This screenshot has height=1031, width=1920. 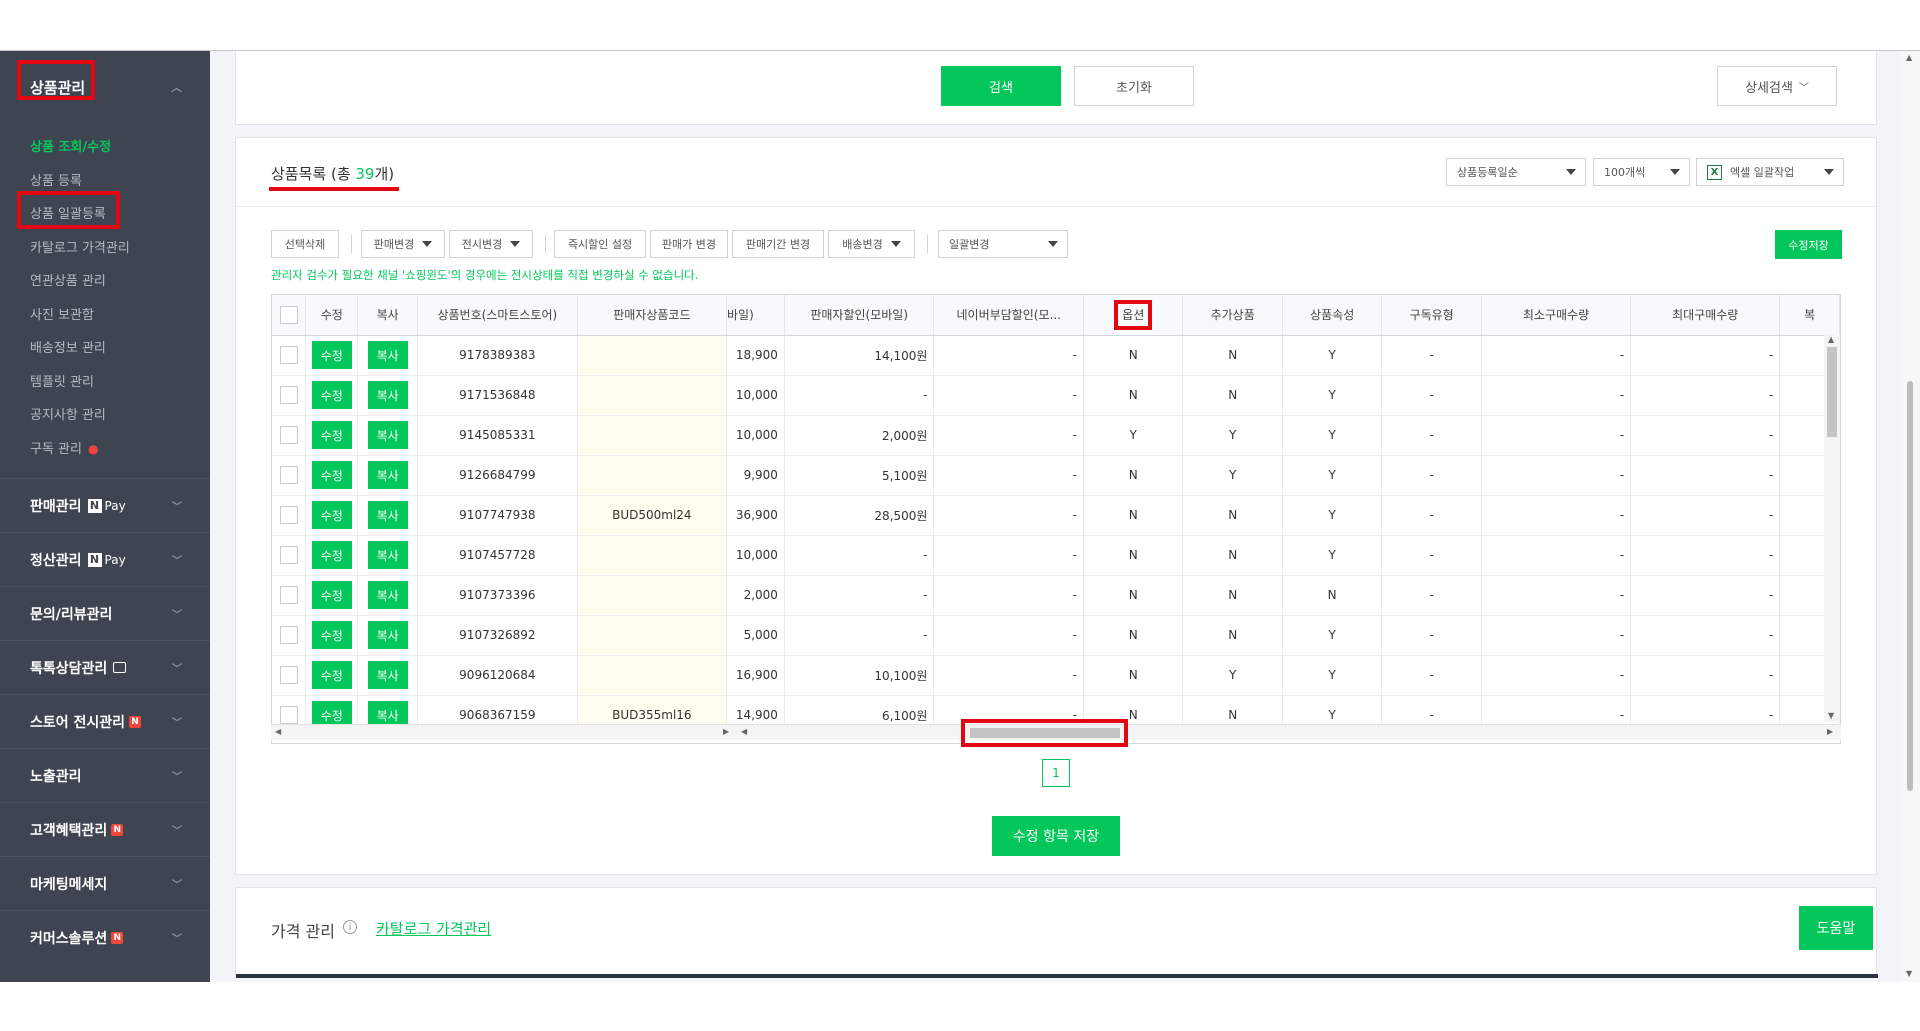 What do you see at coordinates (105, 559) in the screenshot?
I see `sidebar-group-settlement: 정산관리 N Pay ﹀` at bounding box center [105, 559].